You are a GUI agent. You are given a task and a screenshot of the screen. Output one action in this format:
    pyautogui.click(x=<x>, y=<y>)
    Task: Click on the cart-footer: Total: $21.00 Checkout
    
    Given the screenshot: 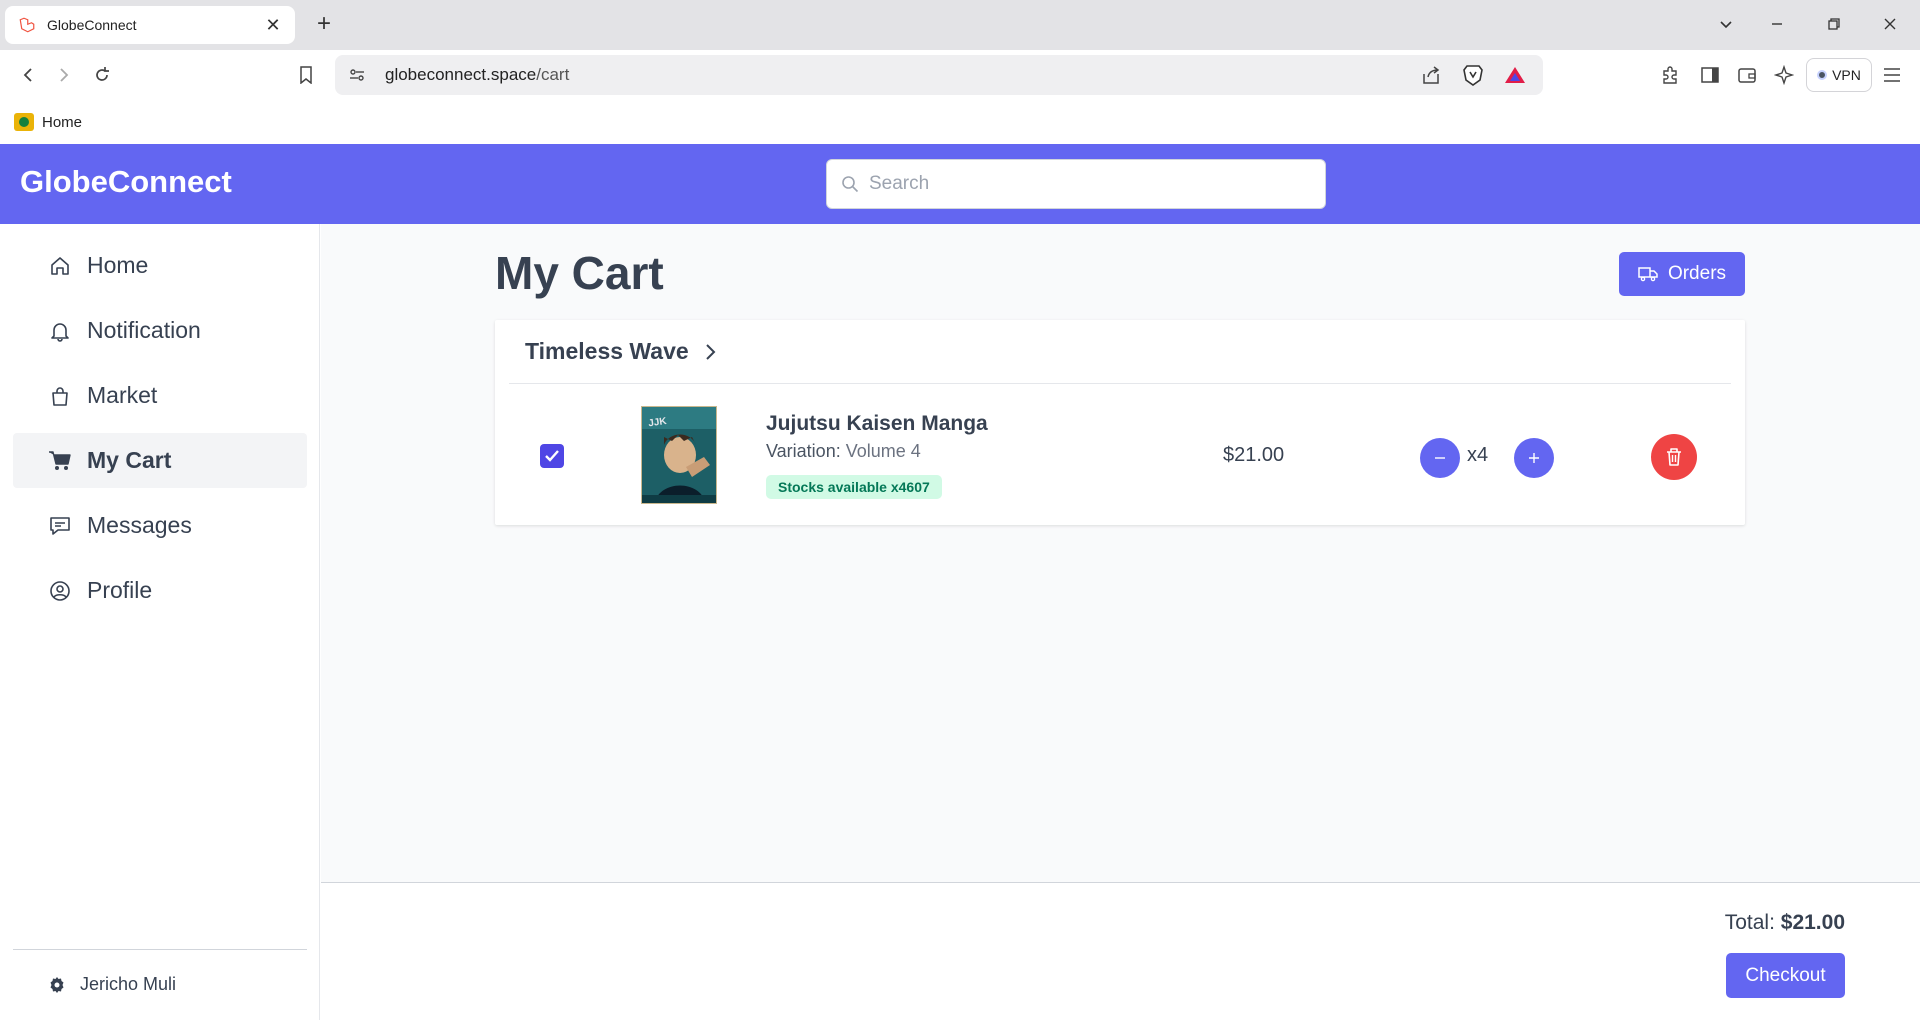 What is the action you would take?
    pyautogui.click(x=1120, y=951)
    